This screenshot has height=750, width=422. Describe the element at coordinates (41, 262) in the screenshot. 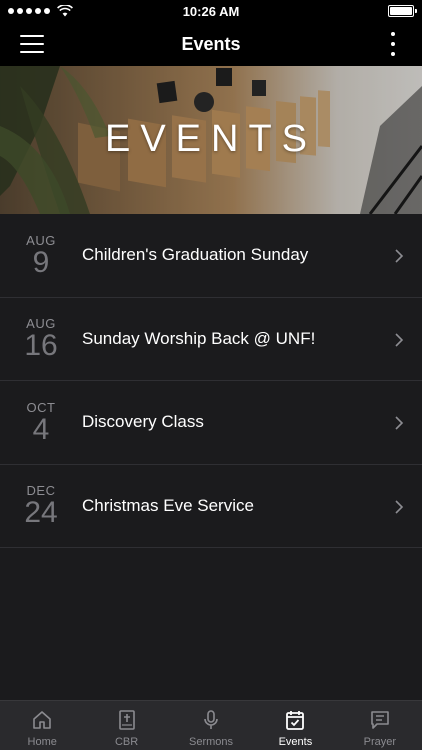

I see `event-day: 9` at that location.